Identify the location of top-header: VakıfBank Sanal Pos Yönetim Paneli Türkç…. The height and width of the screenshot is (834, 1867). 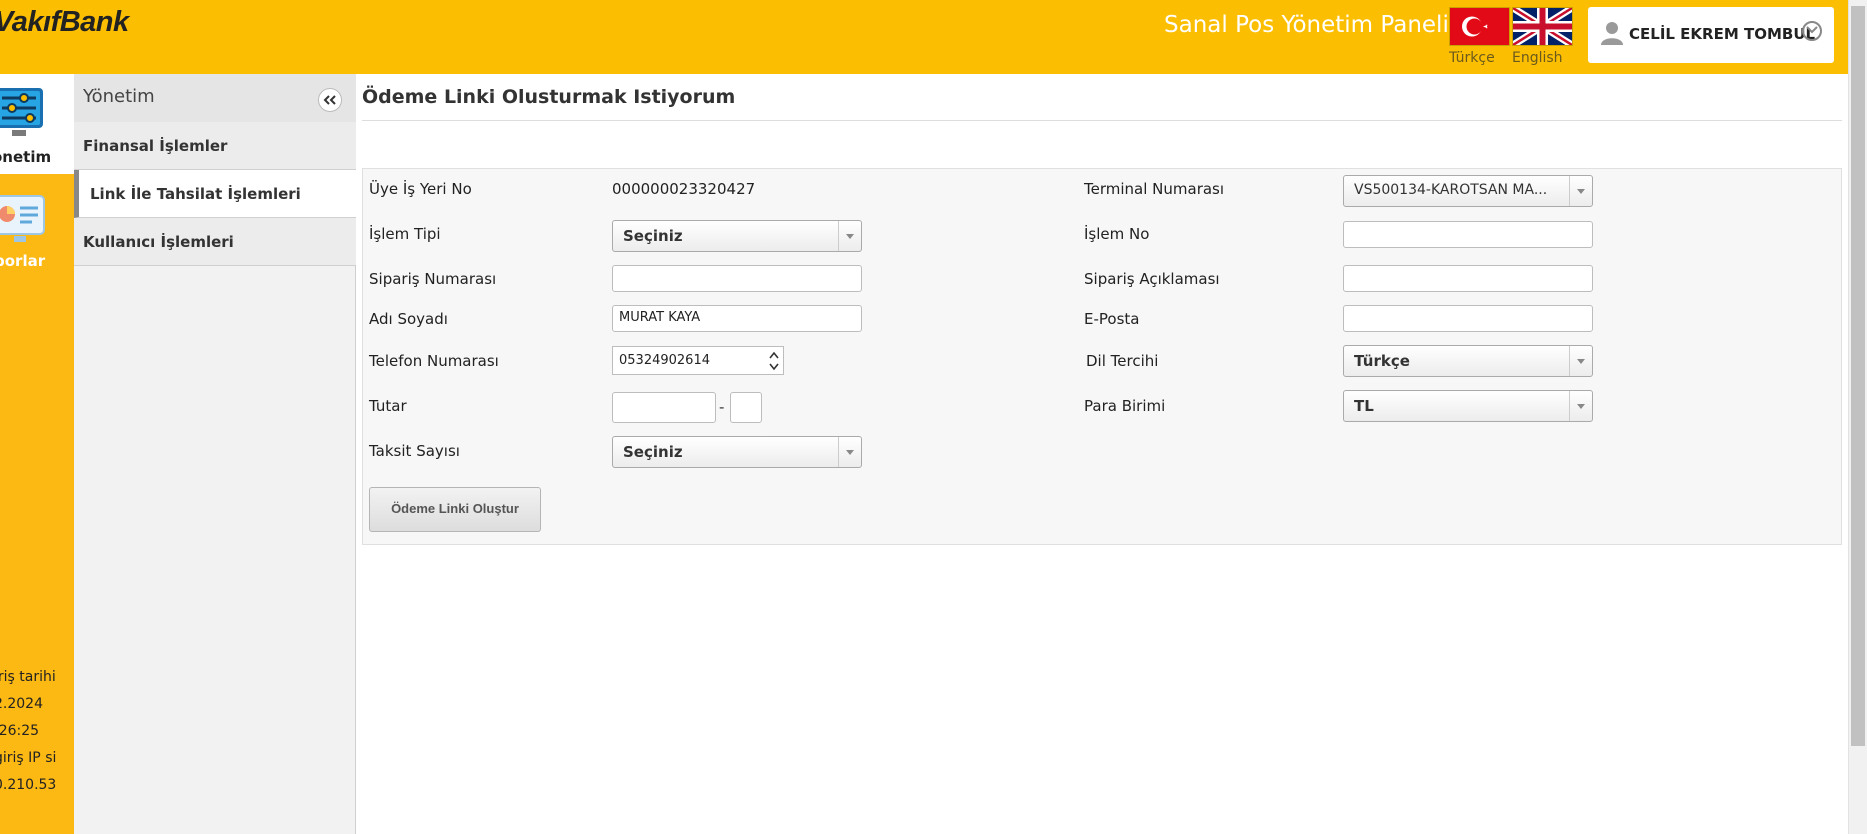
(933, 37).